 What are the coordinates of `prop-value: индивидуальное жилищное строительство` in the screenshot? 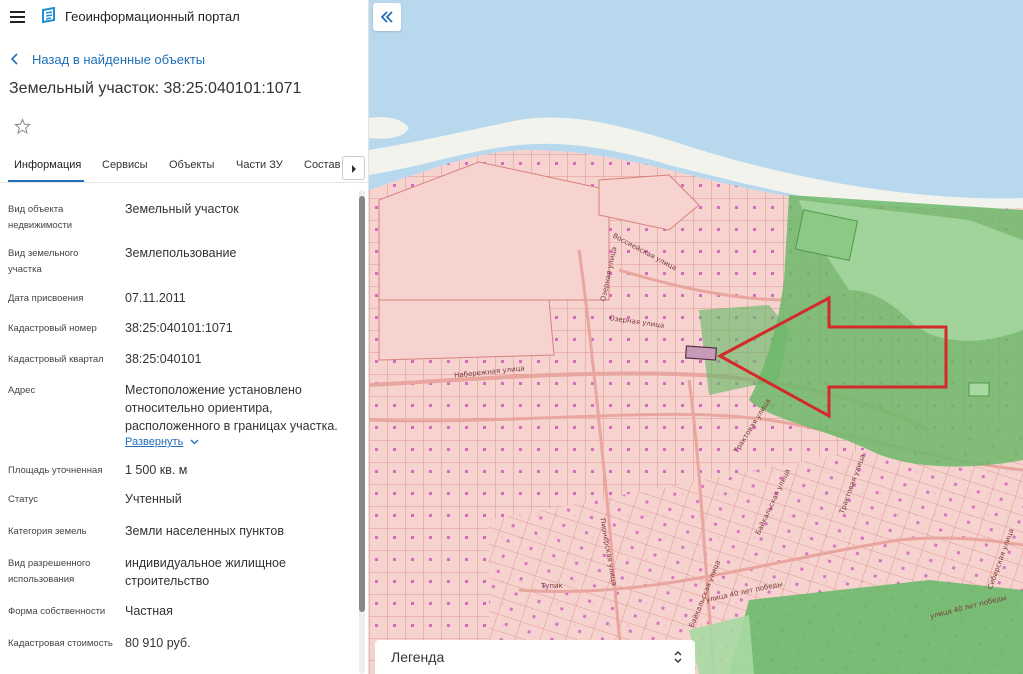 It's located at (205, 572).